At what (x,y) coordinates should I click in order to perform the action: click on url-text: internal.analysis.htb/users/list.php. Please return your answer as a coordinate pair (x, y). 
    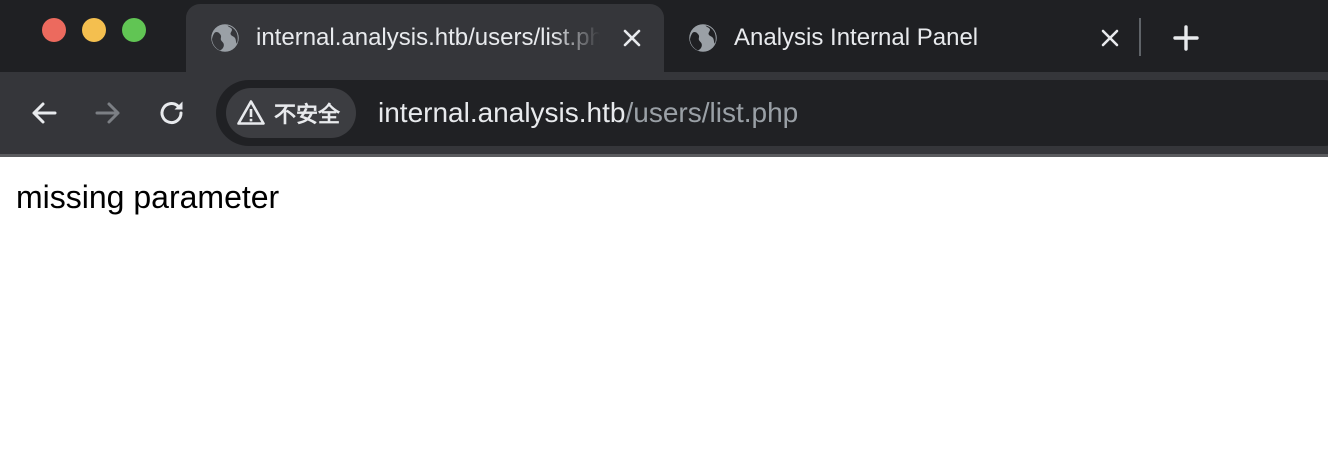
    Looking at the image, I should click on (588, 113).